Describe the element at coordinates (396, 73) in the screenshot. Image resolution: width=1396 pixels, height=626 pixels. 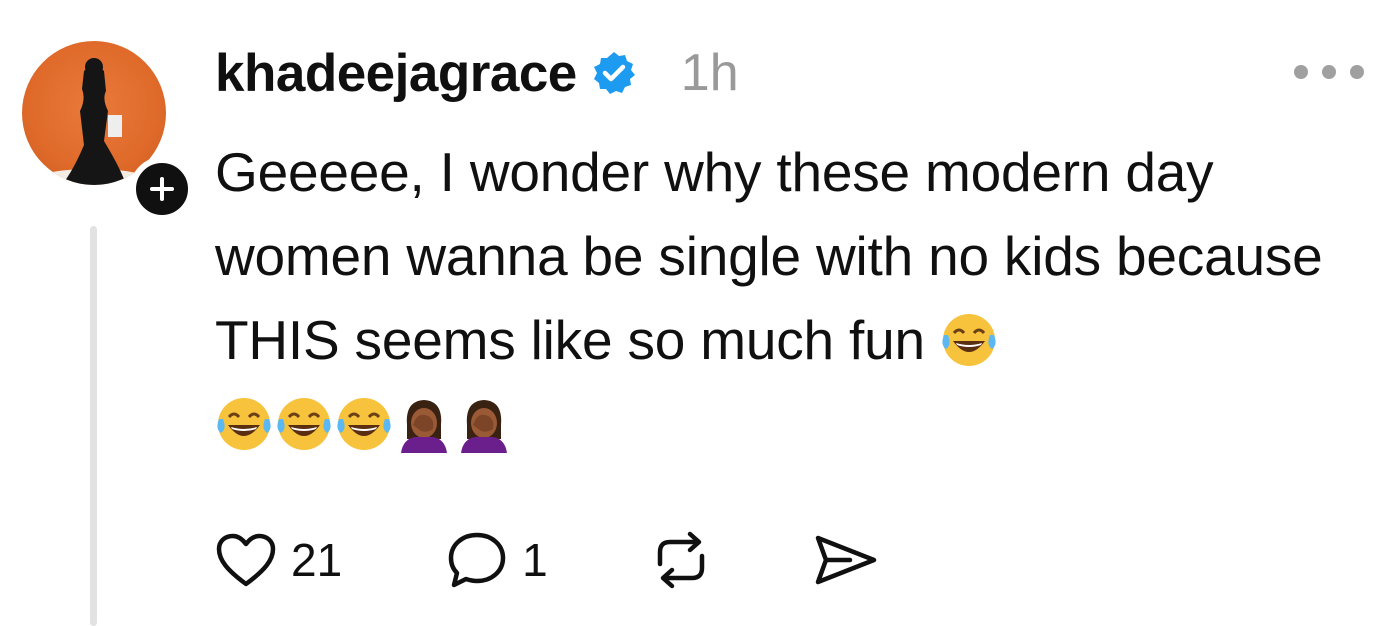
I see `username: khadeejagrace` at that location.